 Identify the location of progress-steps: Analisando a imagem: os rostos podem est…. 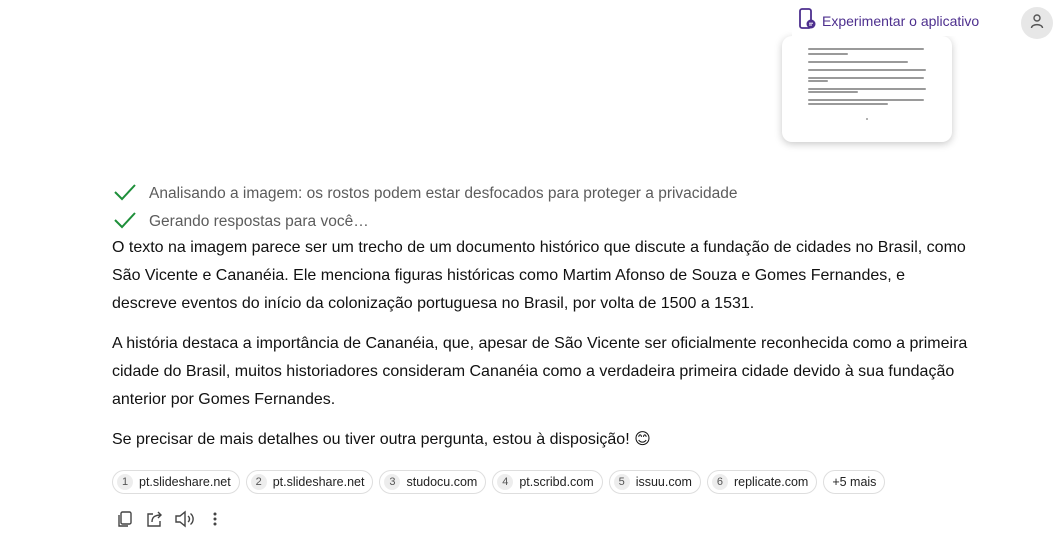
(425, 208).